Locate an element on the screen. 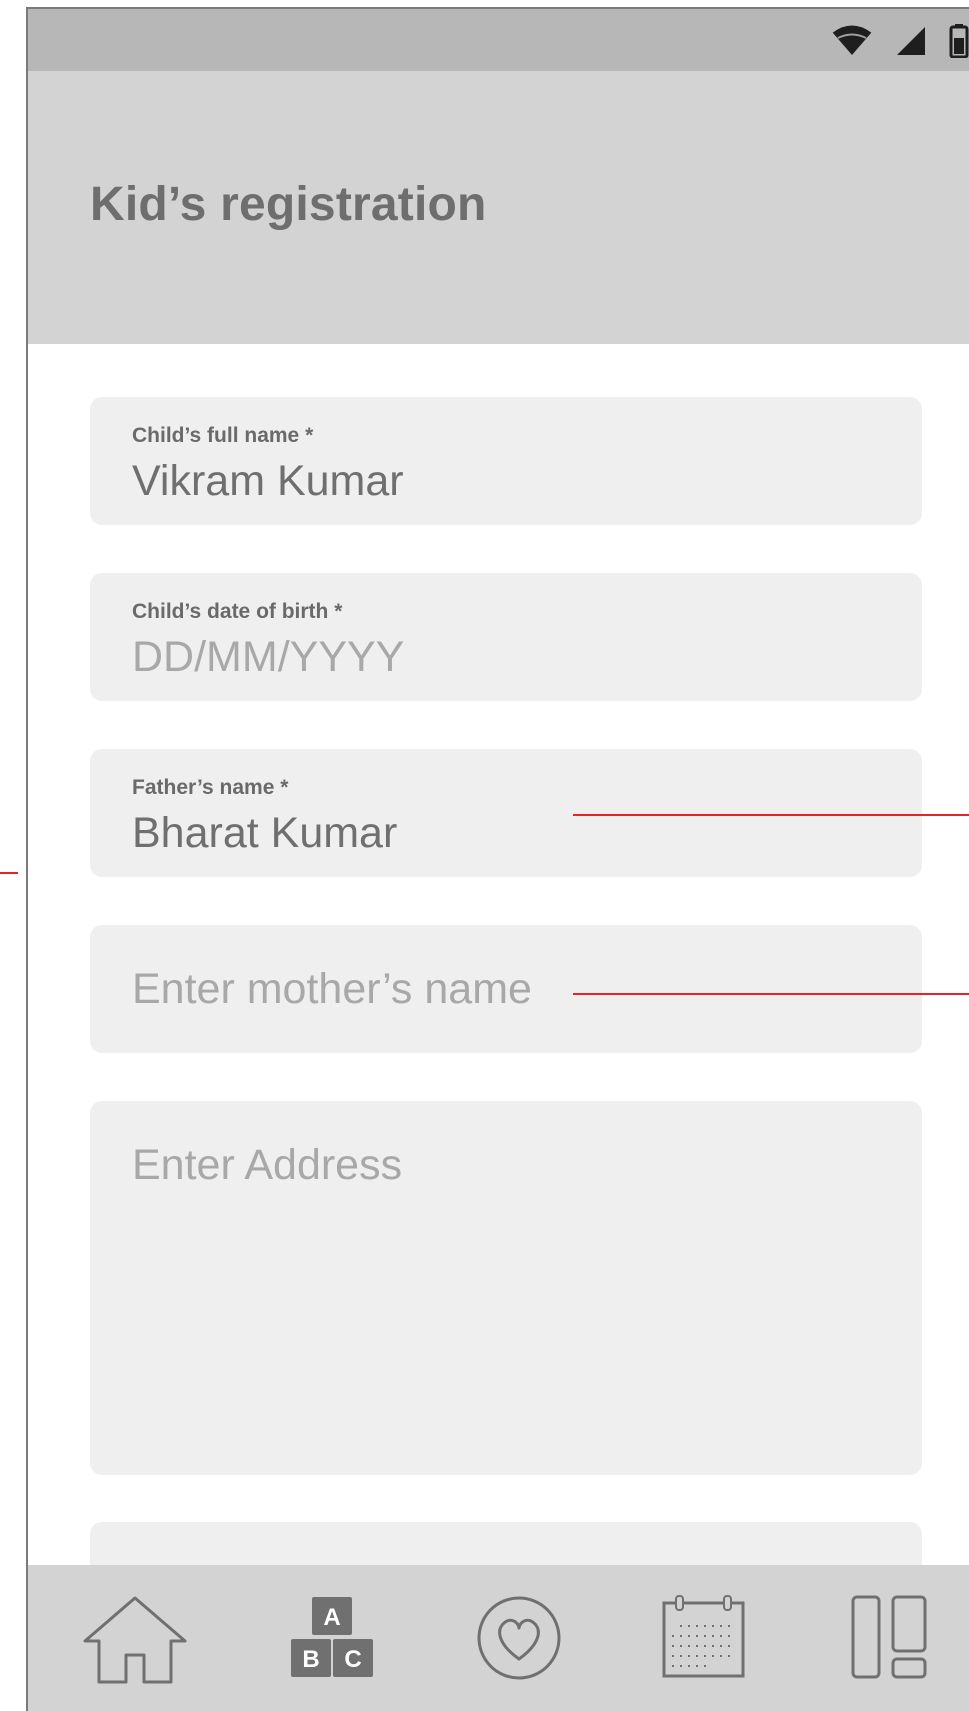 Image resolution: width=969 pixels, height=1711 pixels. child-dob-placeholder: DD/MM/YYYY is located at coordinates (268, 657).